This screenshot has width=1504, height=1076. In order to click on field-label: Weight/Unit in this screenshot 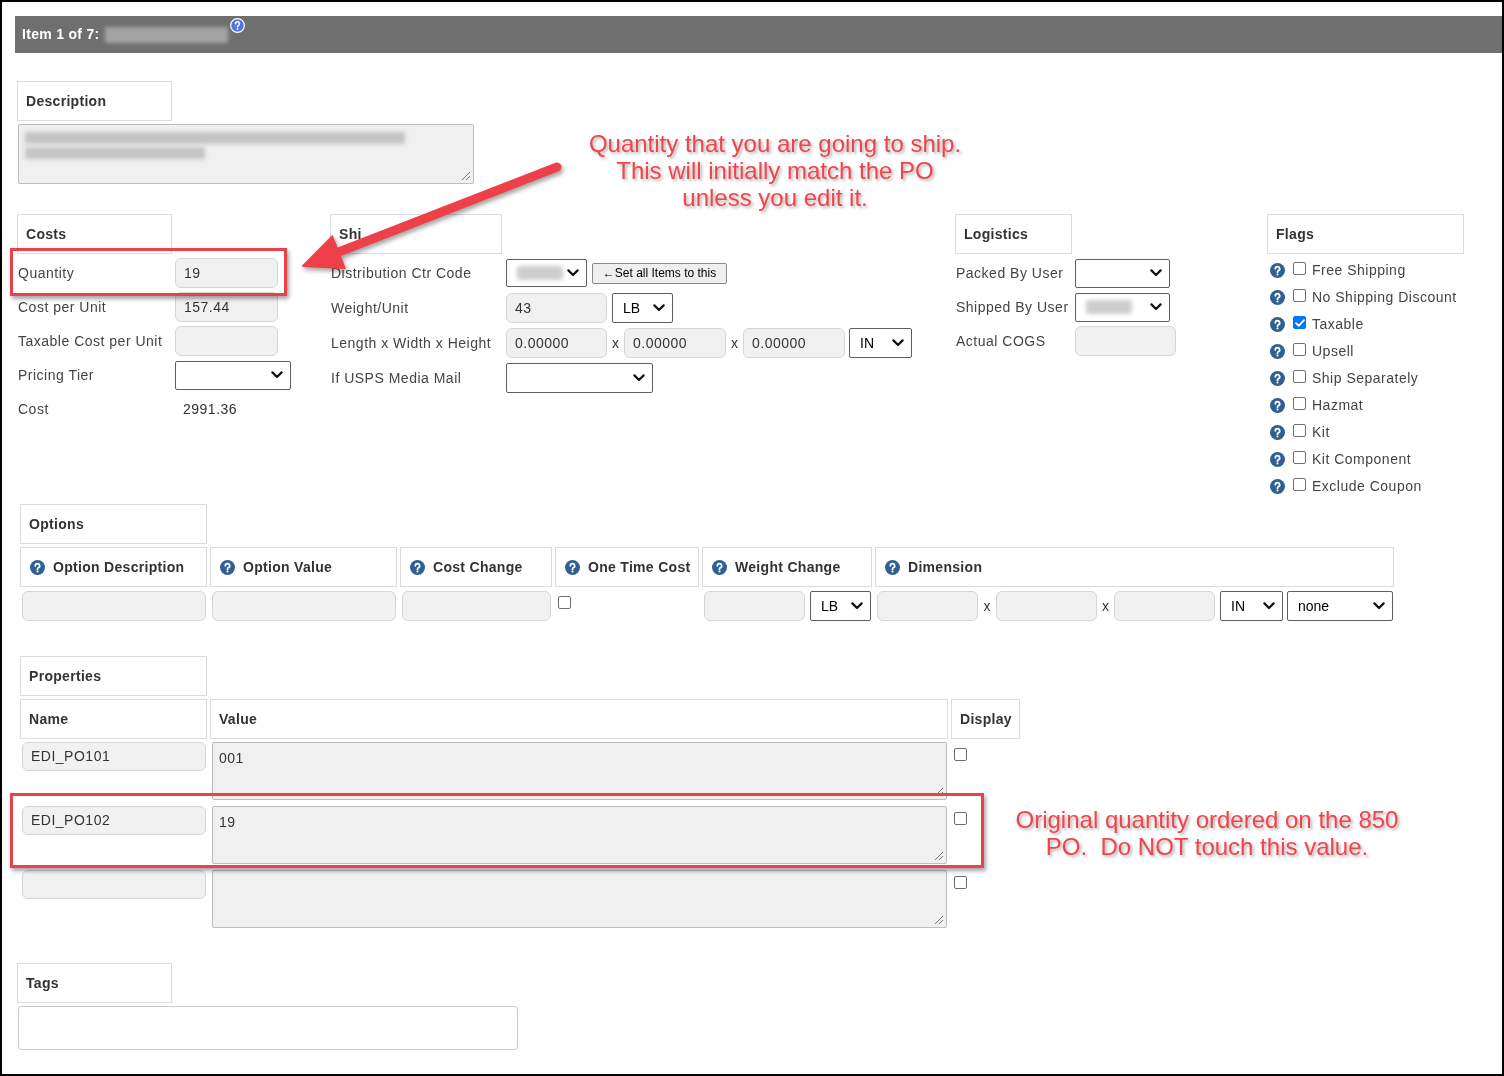, I will do `click(370, 308)`.